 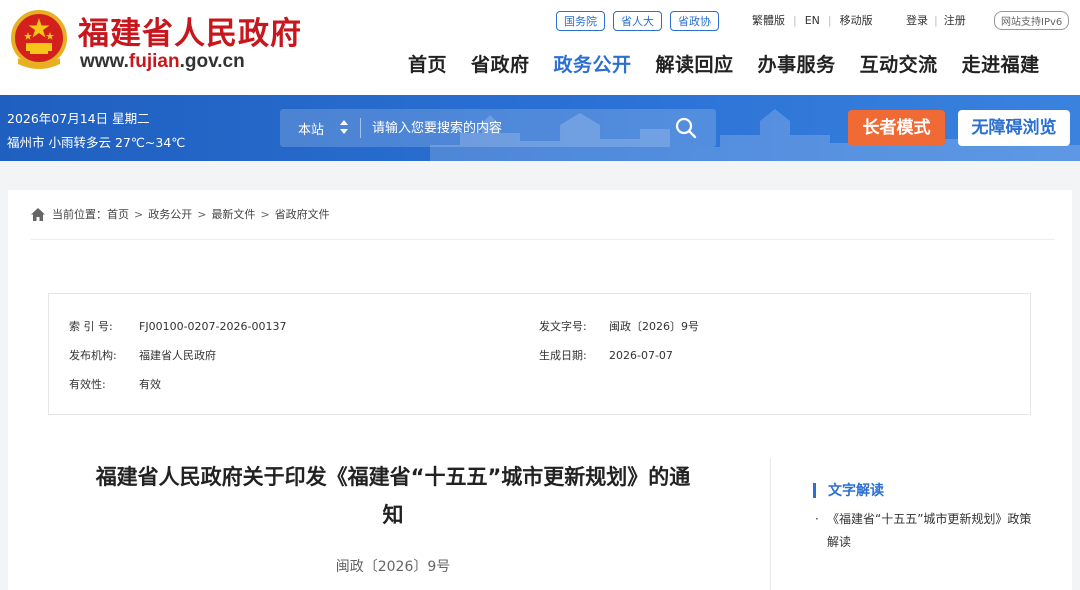 What do you see at coordinates (856, 491) in the screenshot?
I see `sidebar-heading-text: 文字解读` at bounding box center [856, 491].